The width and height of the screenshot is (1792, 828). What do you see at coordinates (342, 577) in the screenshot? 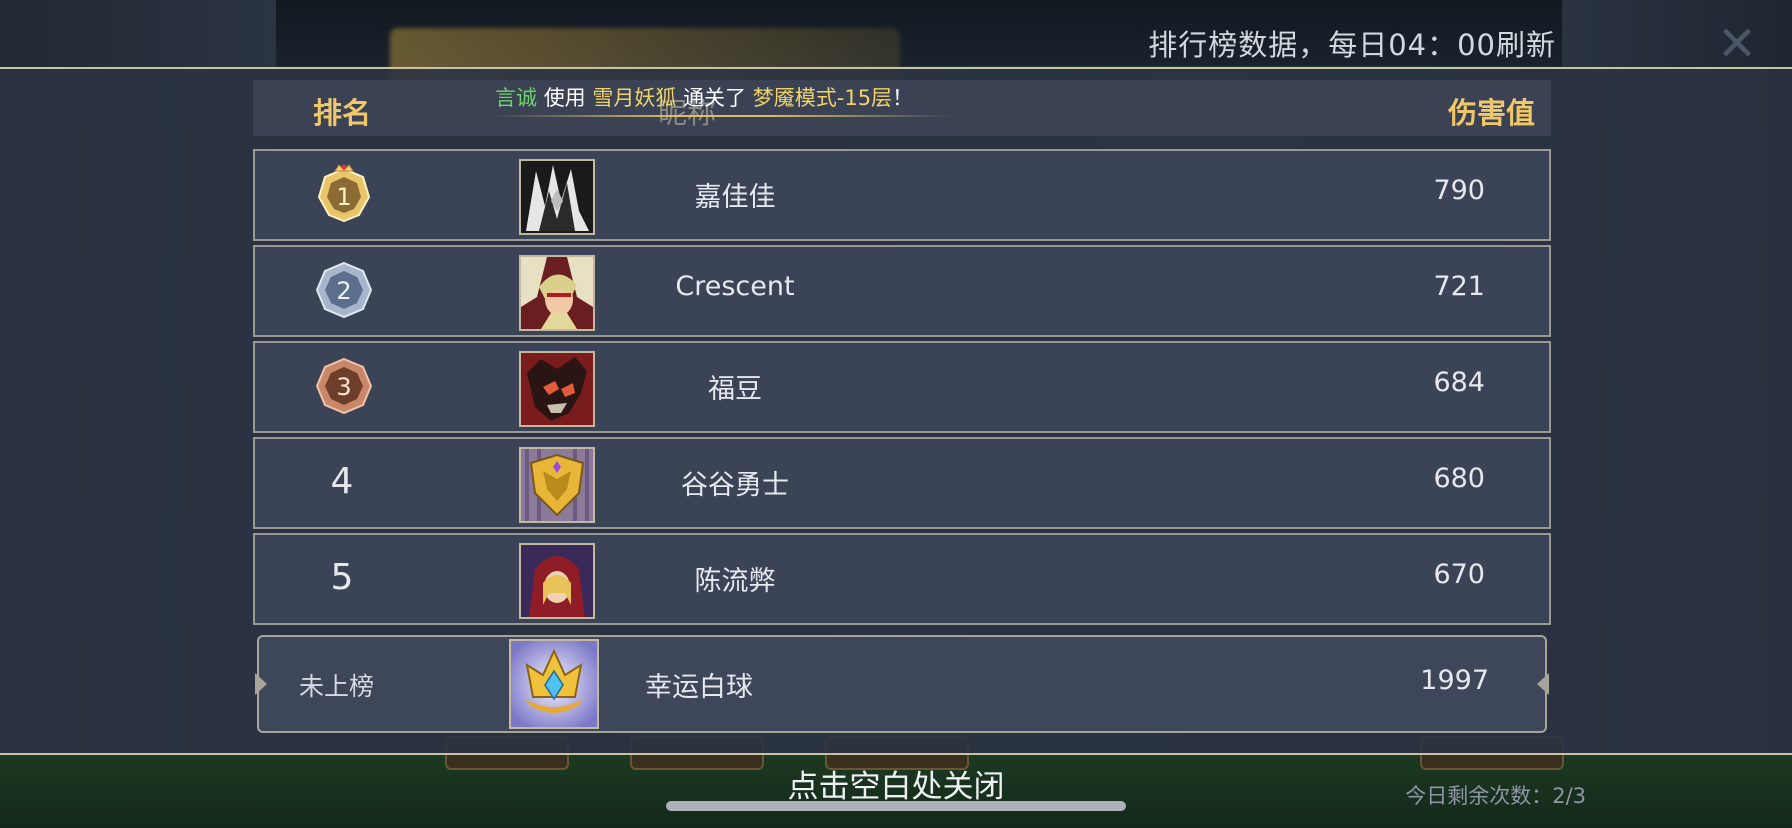
I see `rank-number: 5` at bounding box center [342, 577].